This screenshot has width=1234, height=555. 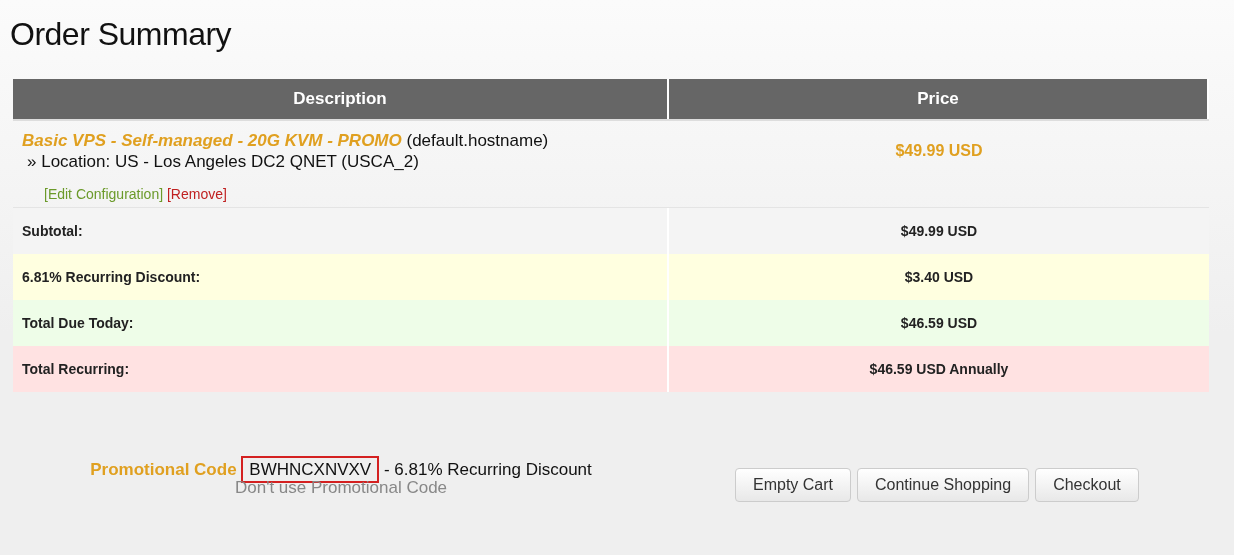 I want to click on summary-value: $46.59 USD Annually, so click(x=939, y=369).